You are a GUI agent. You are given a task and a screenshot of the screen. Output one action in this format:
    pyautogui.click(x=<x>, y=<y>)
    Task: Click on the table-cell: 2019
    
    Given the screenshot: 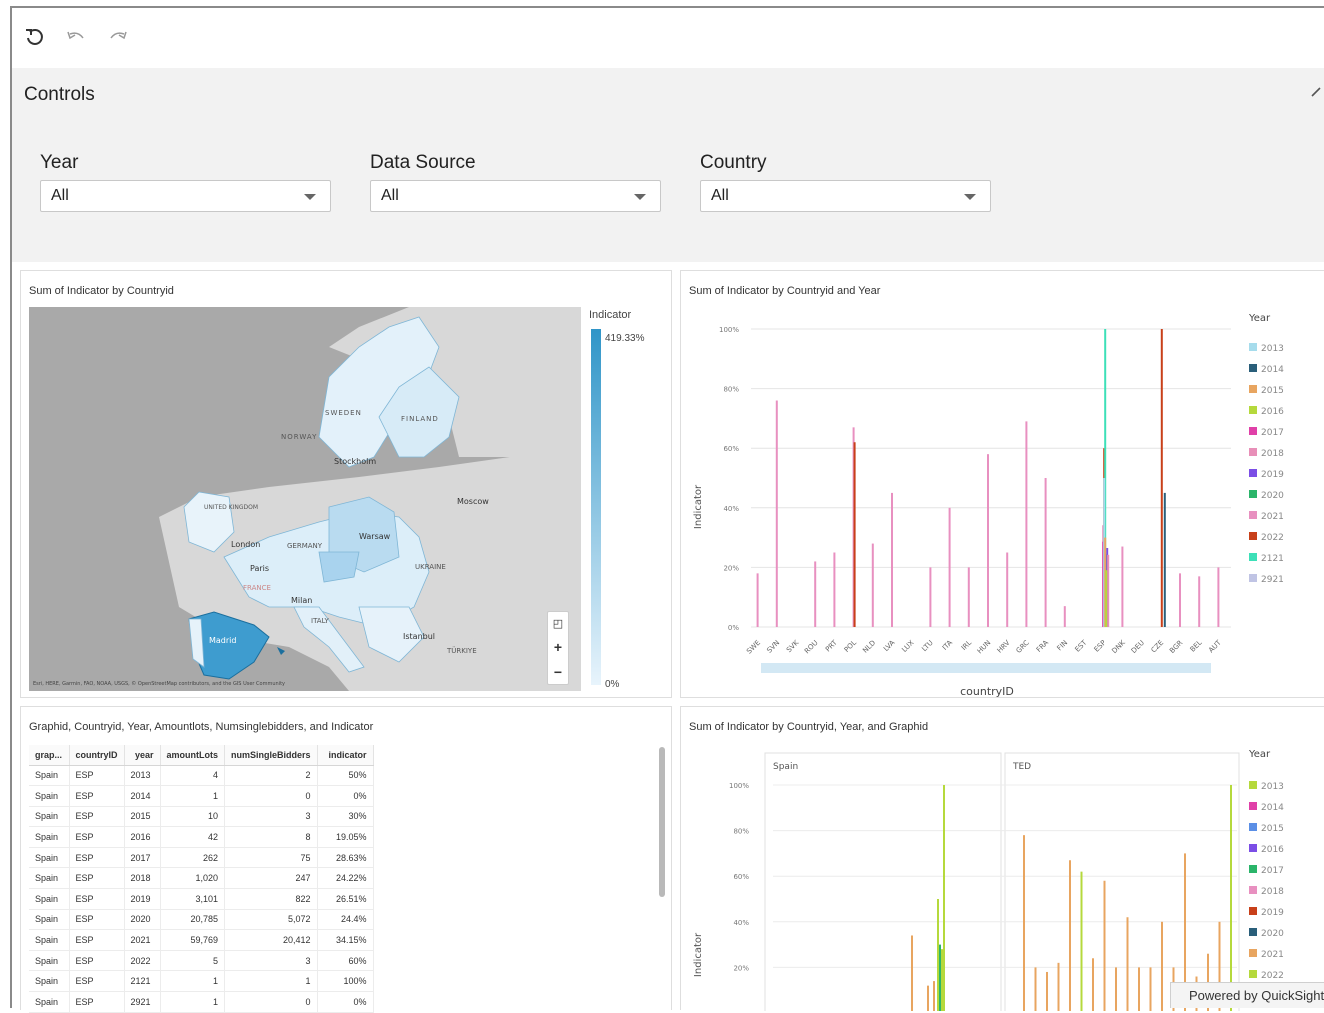 What is the action you would take?
    pyautogui.click(x=142, y=899)
    